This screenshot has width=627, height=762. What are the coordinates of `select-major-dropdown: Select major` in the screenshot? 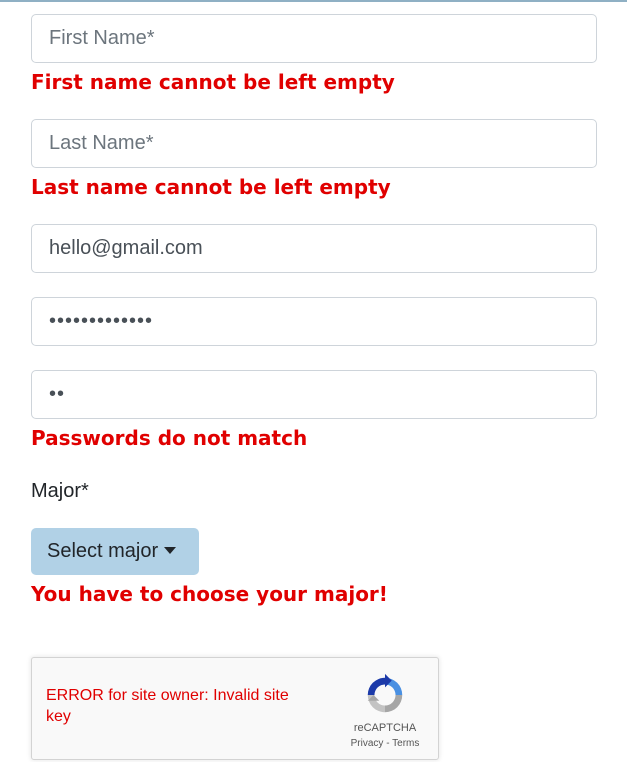 It's located at (115, 551).